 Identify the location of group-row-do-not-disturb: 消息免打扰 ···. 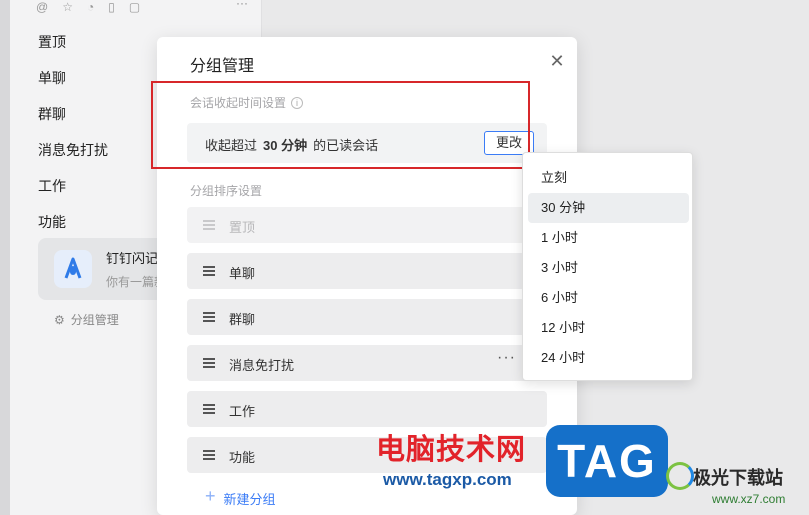
(367, 363).